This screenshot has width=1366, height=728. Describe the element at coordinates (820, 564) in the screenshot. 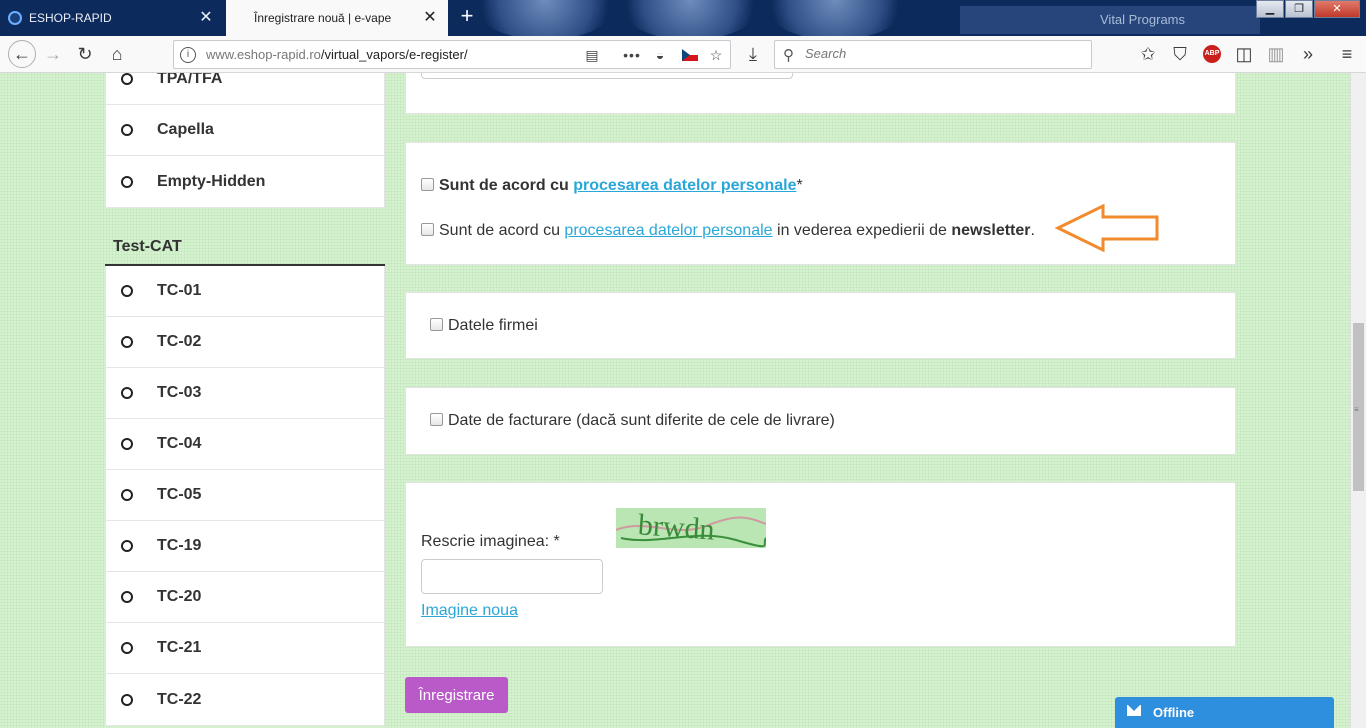

I see `captcha-panel: Rescrie imaginea: * brwdn Imagine noua` at that location.